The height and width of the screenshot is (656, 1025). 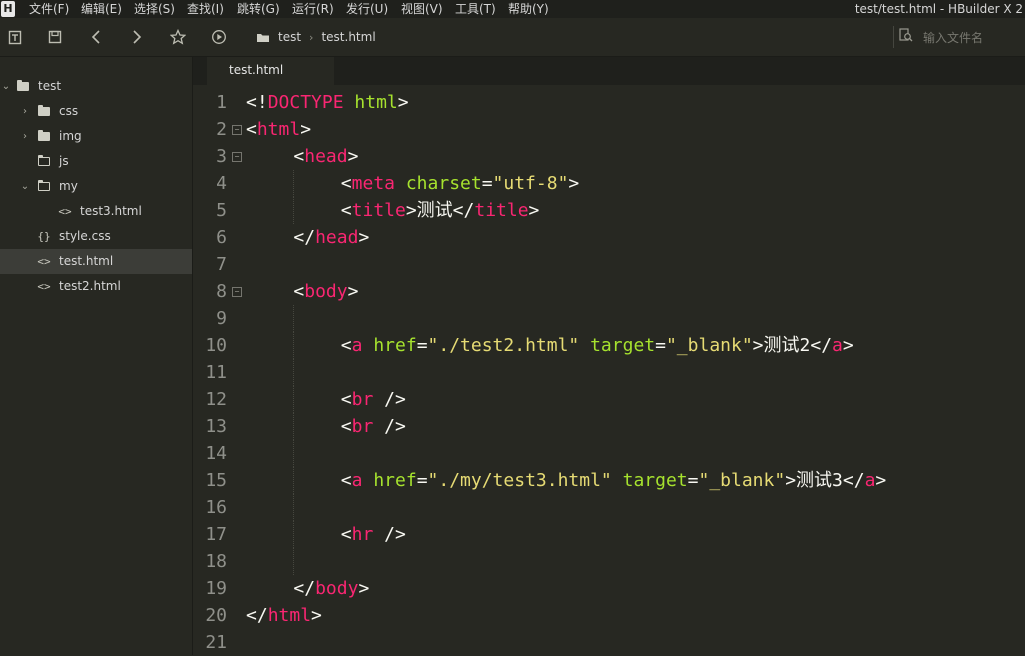 I want to click on line-number: 2, so click(x=221, y=129).